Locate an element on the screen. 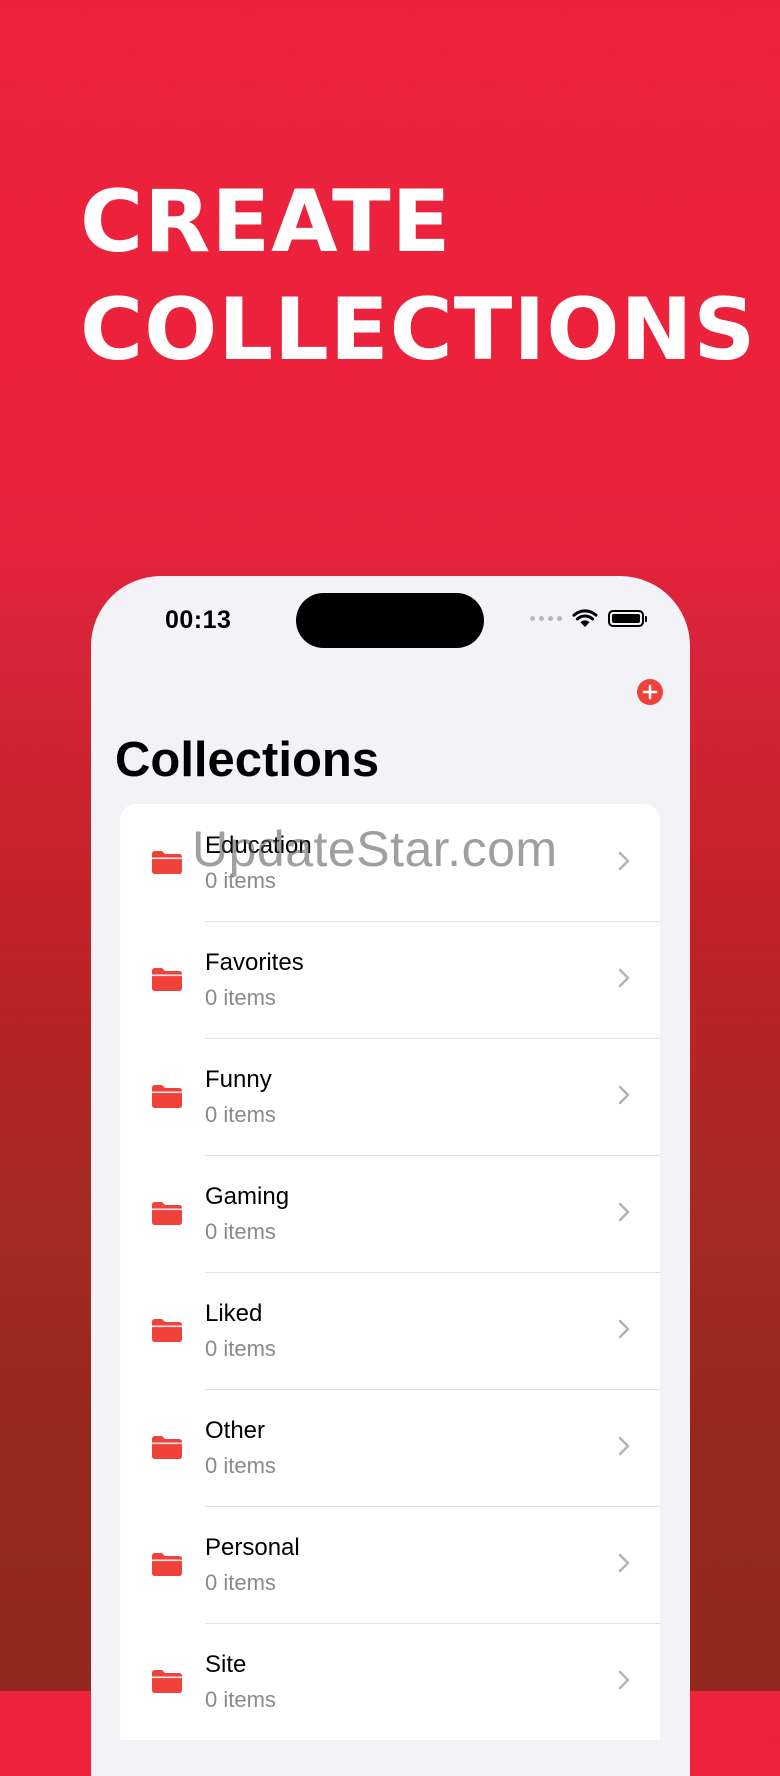 Image resolution: width=780 pixels, height=1776 pixels. promo-title-line1: CREATE is located at coordinates (266, 222).